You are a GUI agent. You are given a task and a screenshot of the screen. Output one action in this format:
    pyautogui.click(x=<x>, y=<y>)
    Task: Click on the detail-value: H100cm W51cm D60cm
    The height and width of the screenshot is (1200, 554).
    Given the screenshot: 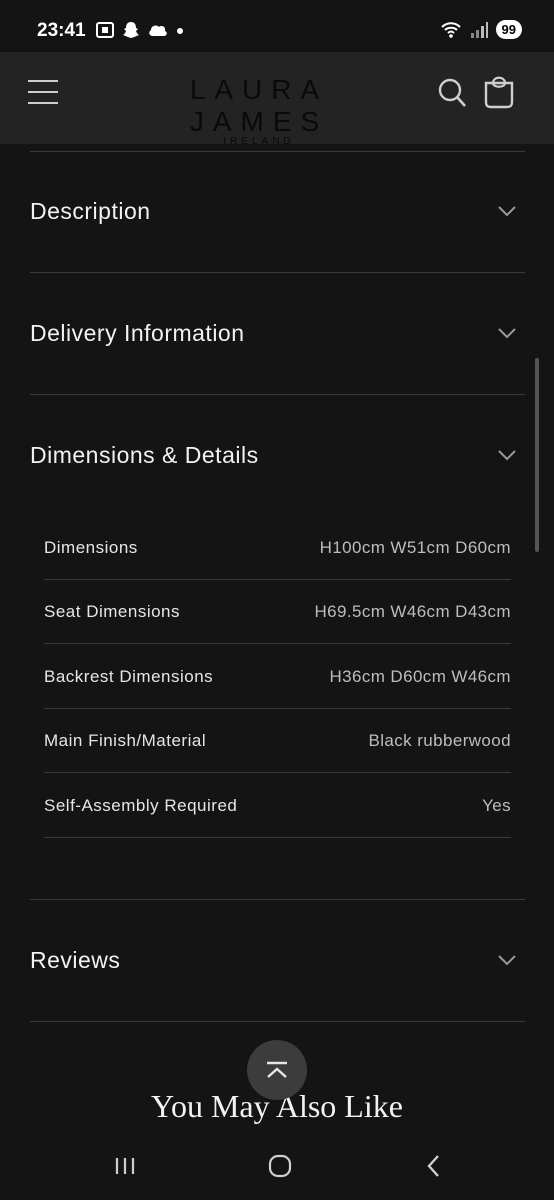 What is the action you would take?
    pyautogui.click(x=415, y=547)
    